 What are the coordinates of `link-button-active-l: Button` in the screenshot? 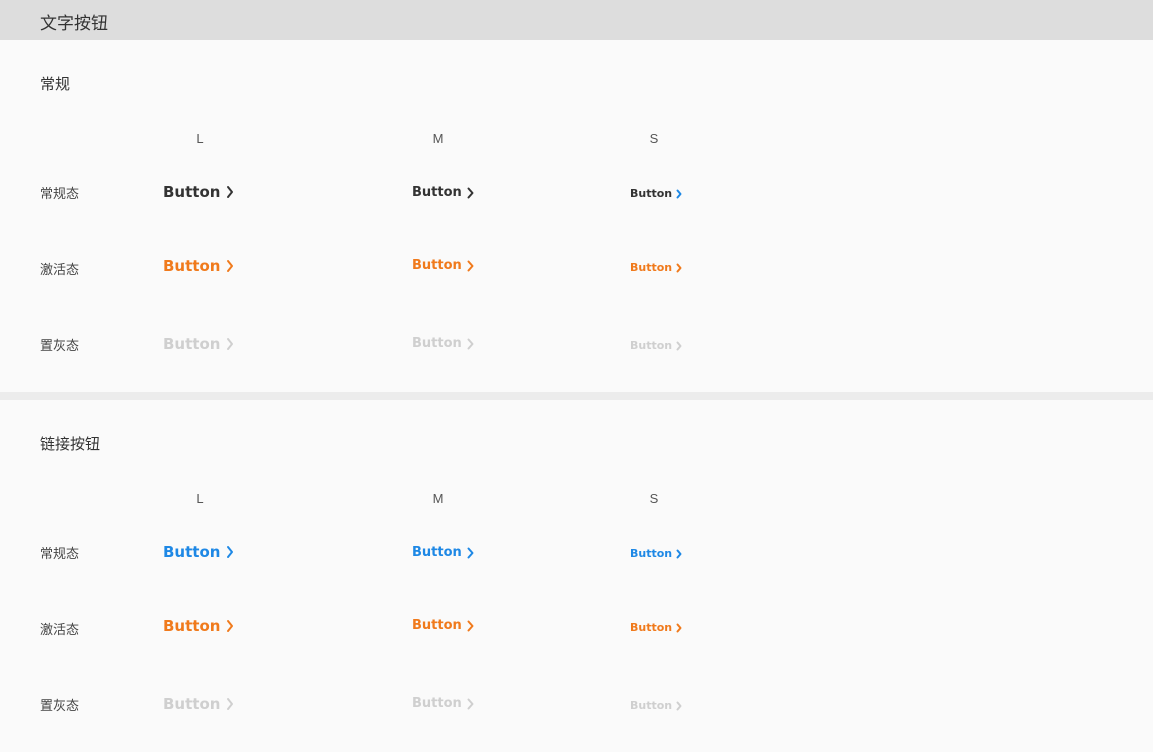 It's located at (198, 626).